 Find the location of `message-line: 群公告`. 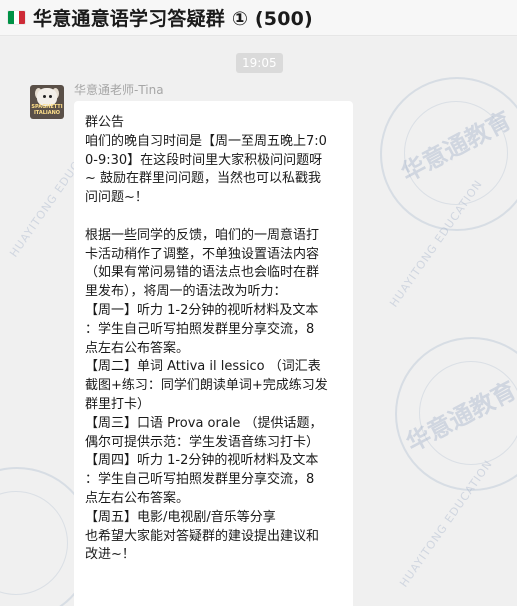

message-line: 群公告 is located at coordinates (105, 122).